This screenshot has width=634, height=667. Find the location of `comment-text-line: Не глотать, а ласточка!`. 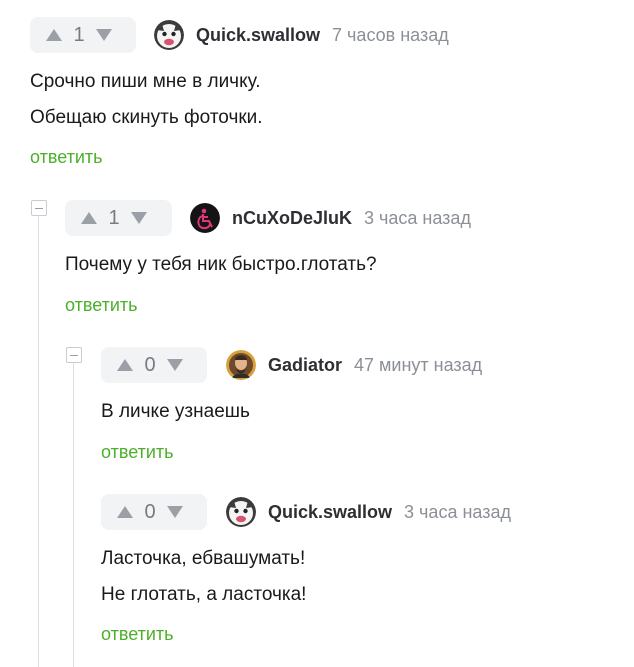

comment-text-line: Не глотать, а ласточка! is located at coordinates (204, 594).